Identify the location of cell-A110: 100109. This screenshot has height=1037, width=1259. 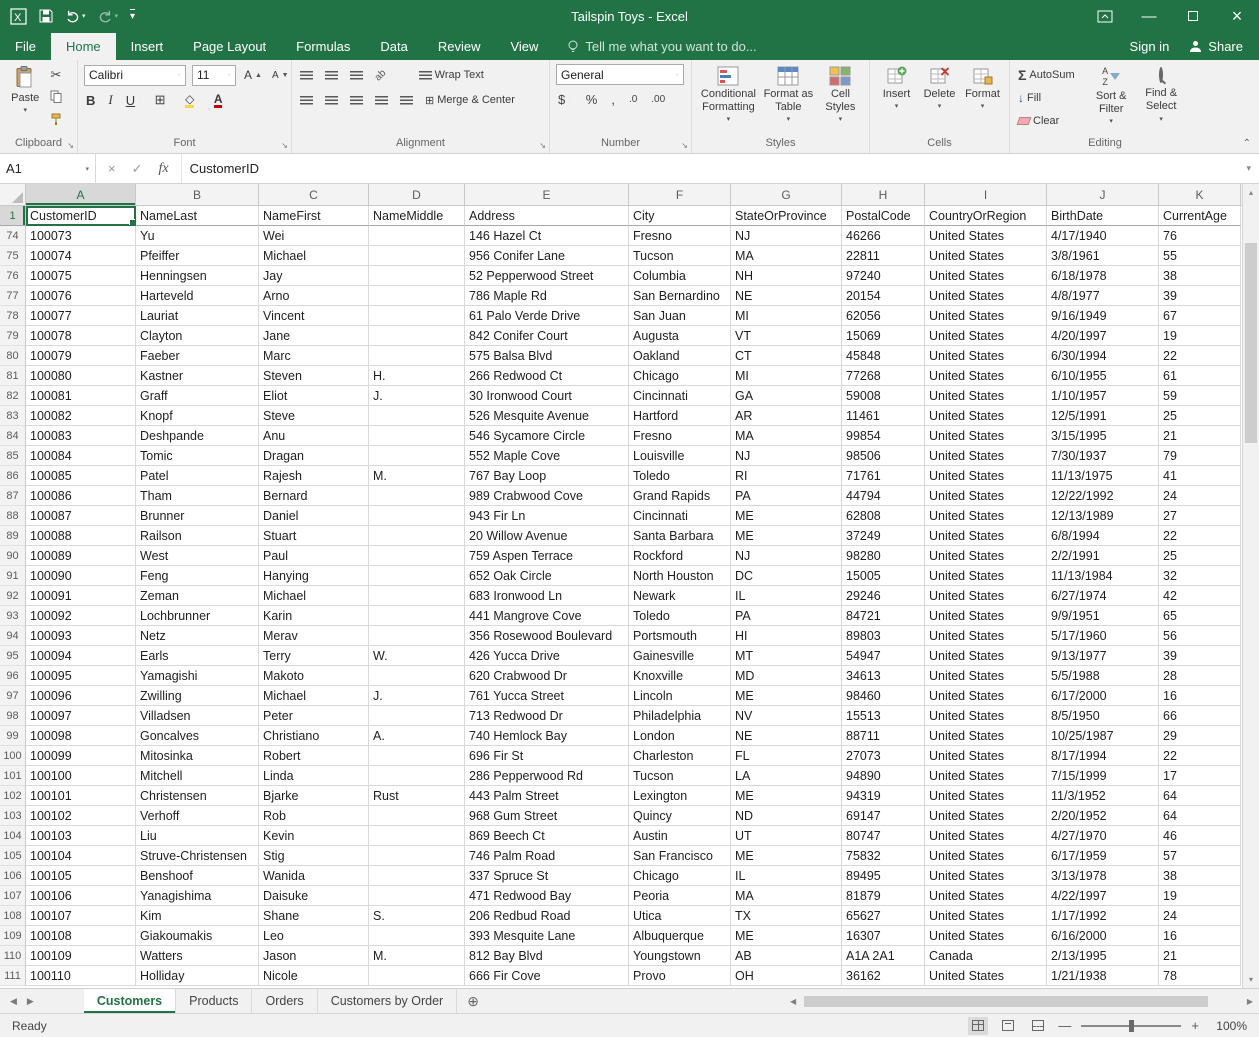
(81, 956).